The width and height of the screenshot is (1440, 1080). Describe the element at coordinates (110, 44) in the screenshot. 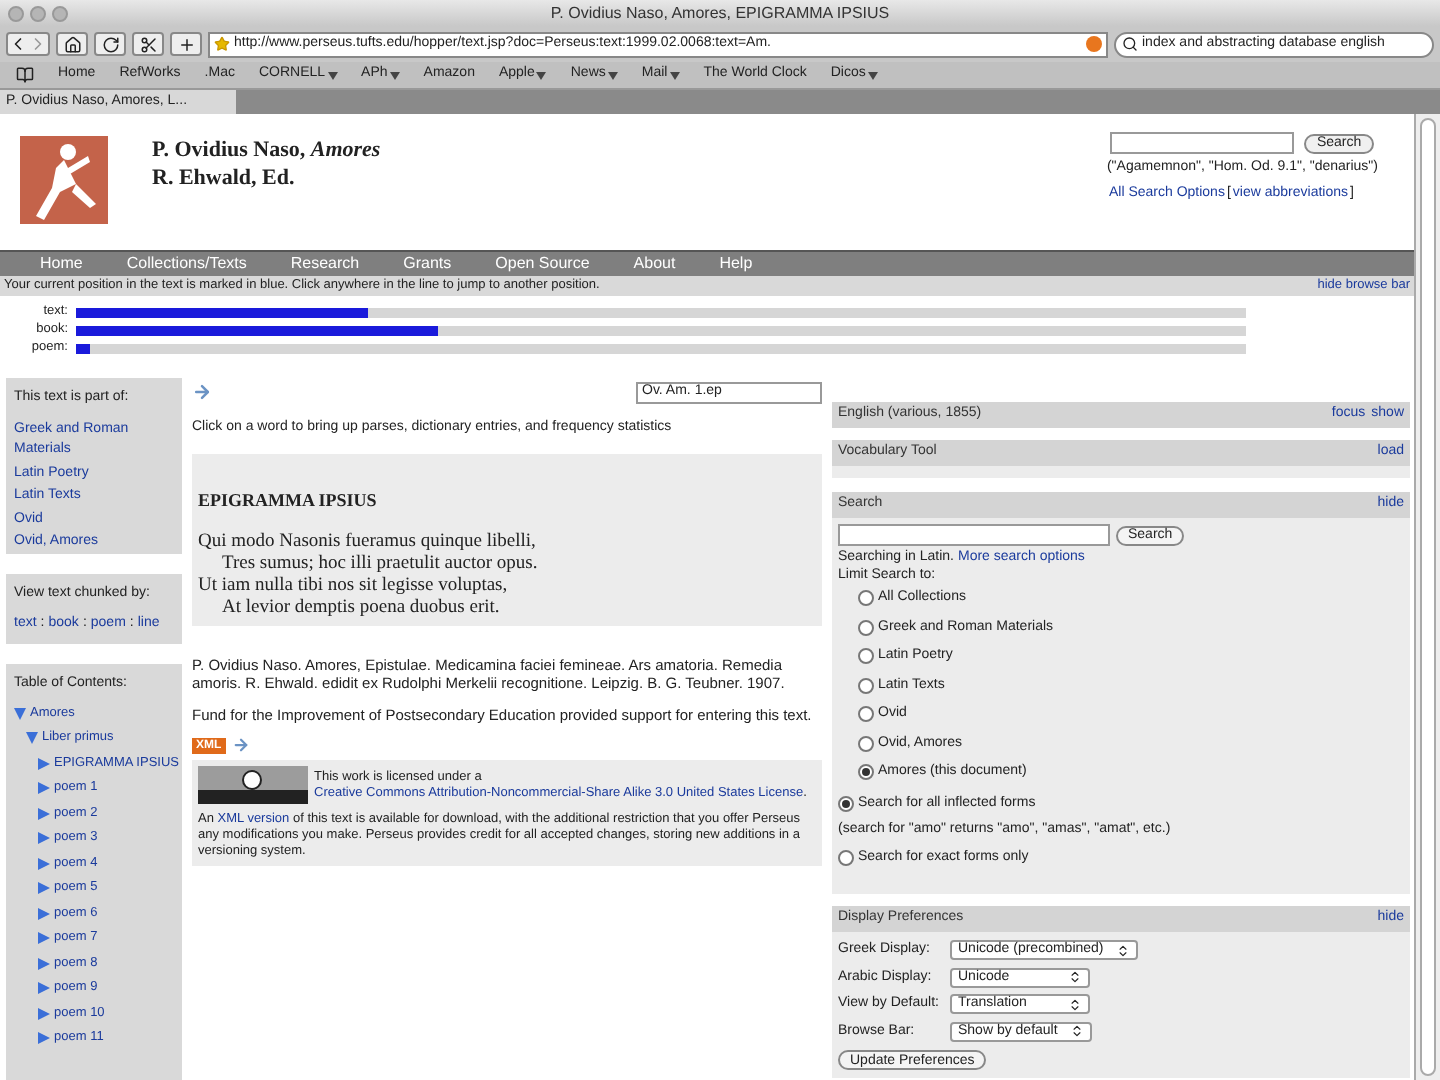

I see `reload-button` at that location.